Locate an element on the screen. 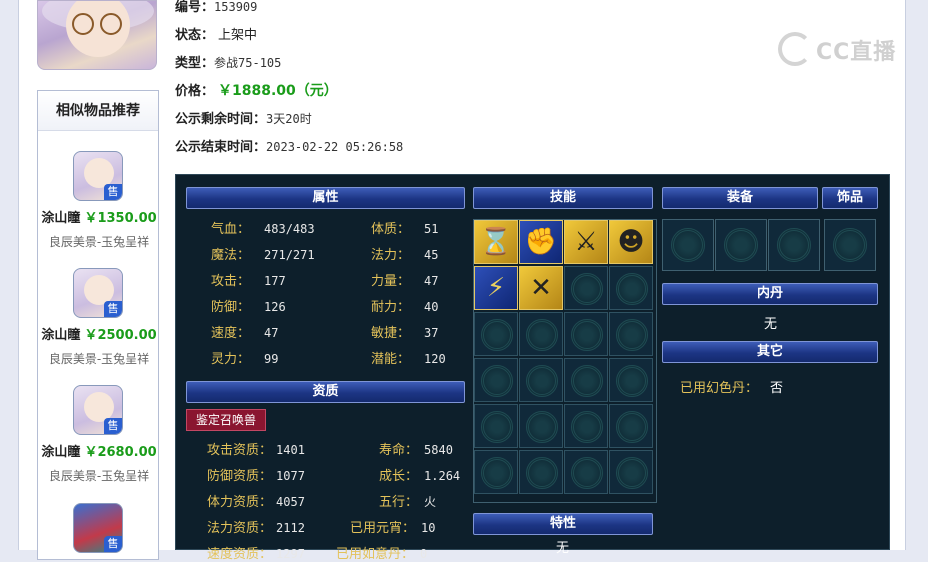  end-label: 公示结束时间： is located at coordinates (221, 147).